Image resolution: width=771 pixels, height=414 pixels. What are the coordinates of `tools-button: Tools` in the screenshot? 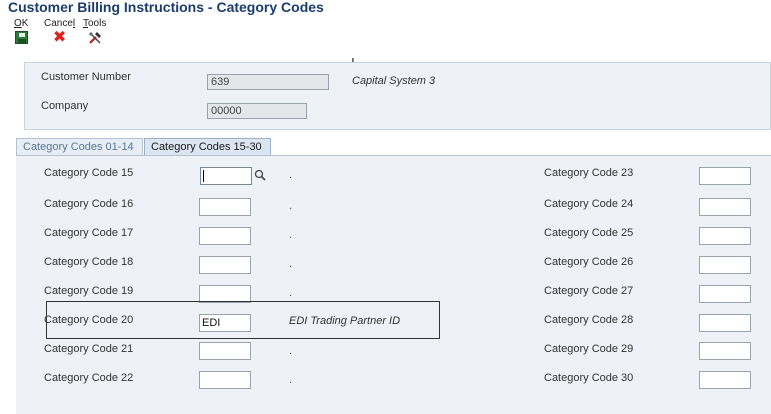 It's located at (94, 31).